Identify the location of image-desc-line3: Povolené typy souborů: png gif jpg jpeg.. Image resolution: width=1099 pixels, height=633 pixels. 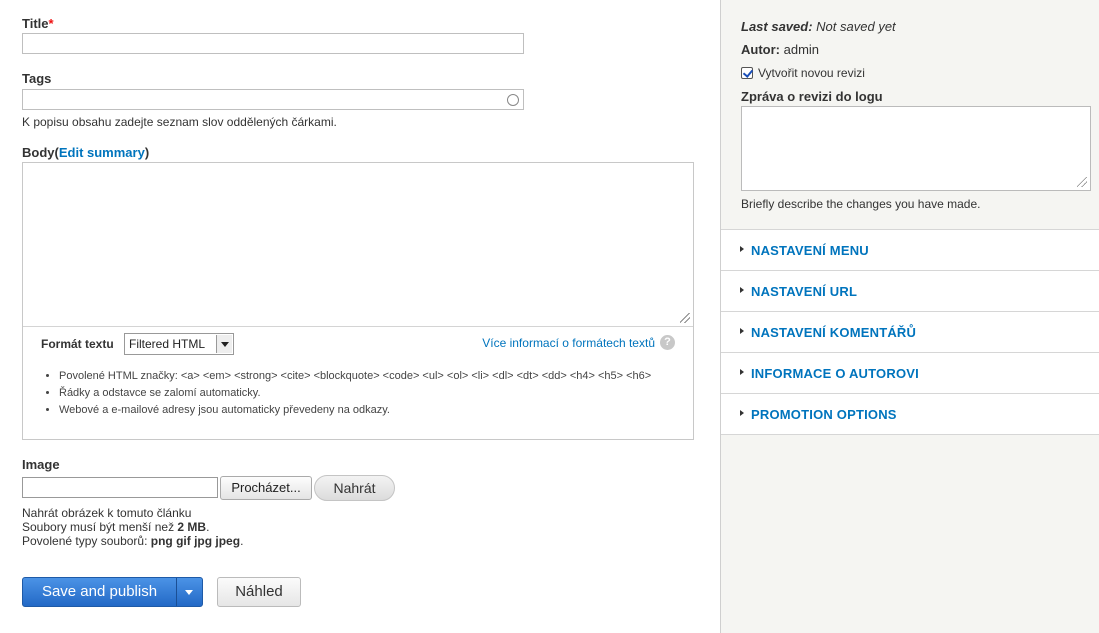
(132, 541).